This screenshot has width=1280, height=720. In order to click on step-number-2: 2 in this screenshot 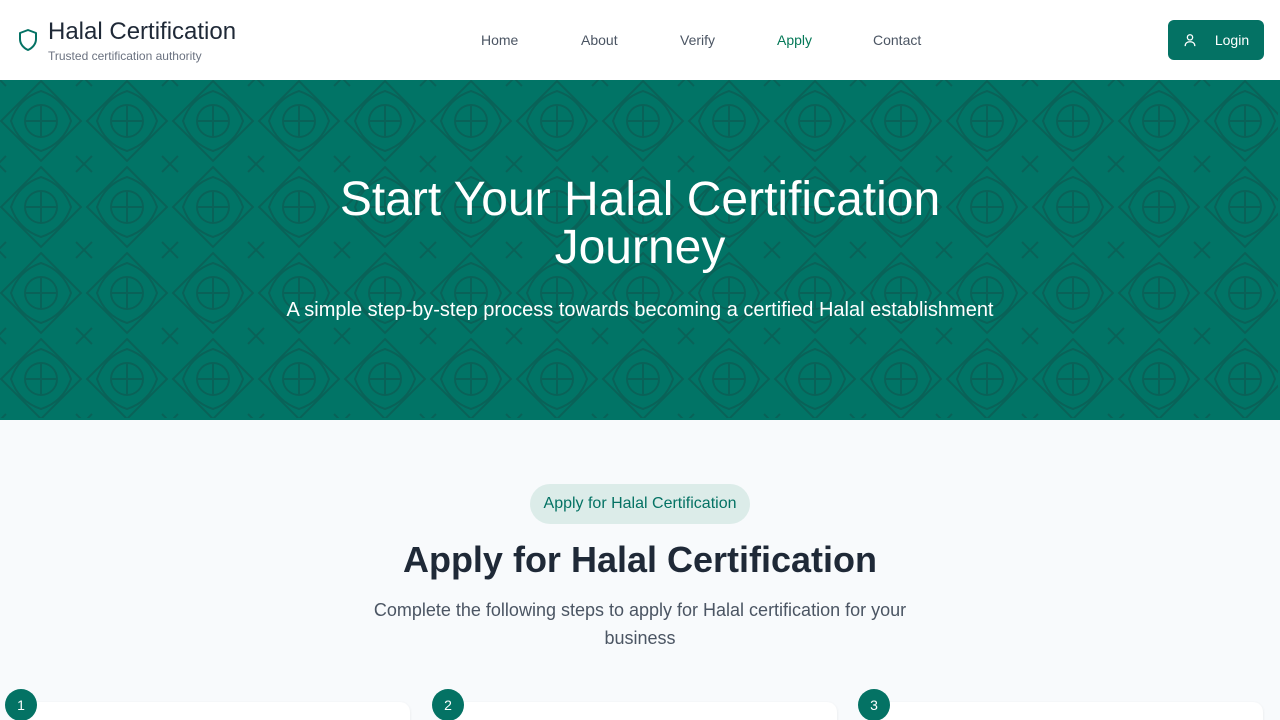, I will do `click(448, 704)`.